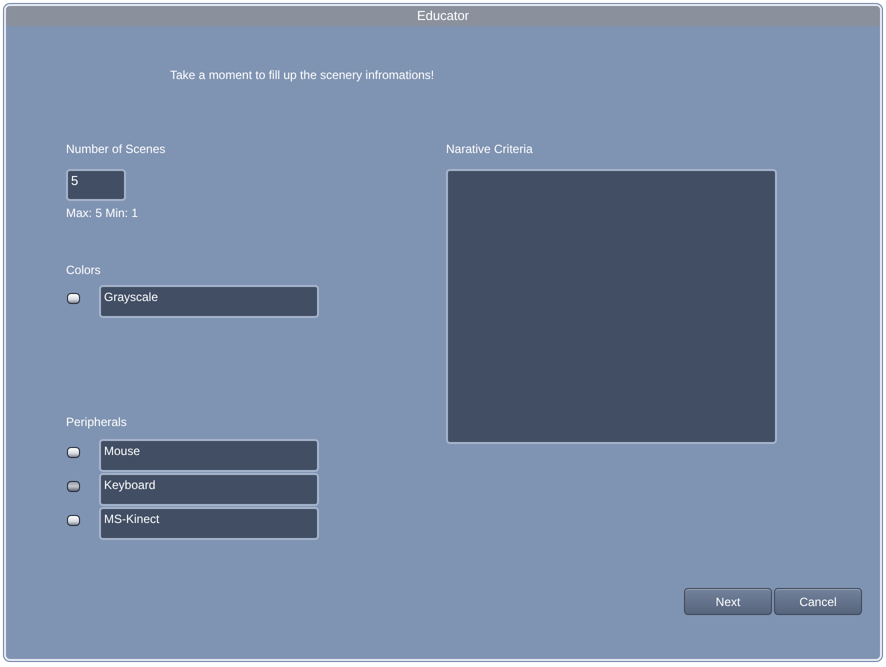 The width and height of the screenshot is (886, 667). What do you see at coordinates (84, 270) in the screenshot?
I see `colors-label: Colors` at bounding box center [84, 270].